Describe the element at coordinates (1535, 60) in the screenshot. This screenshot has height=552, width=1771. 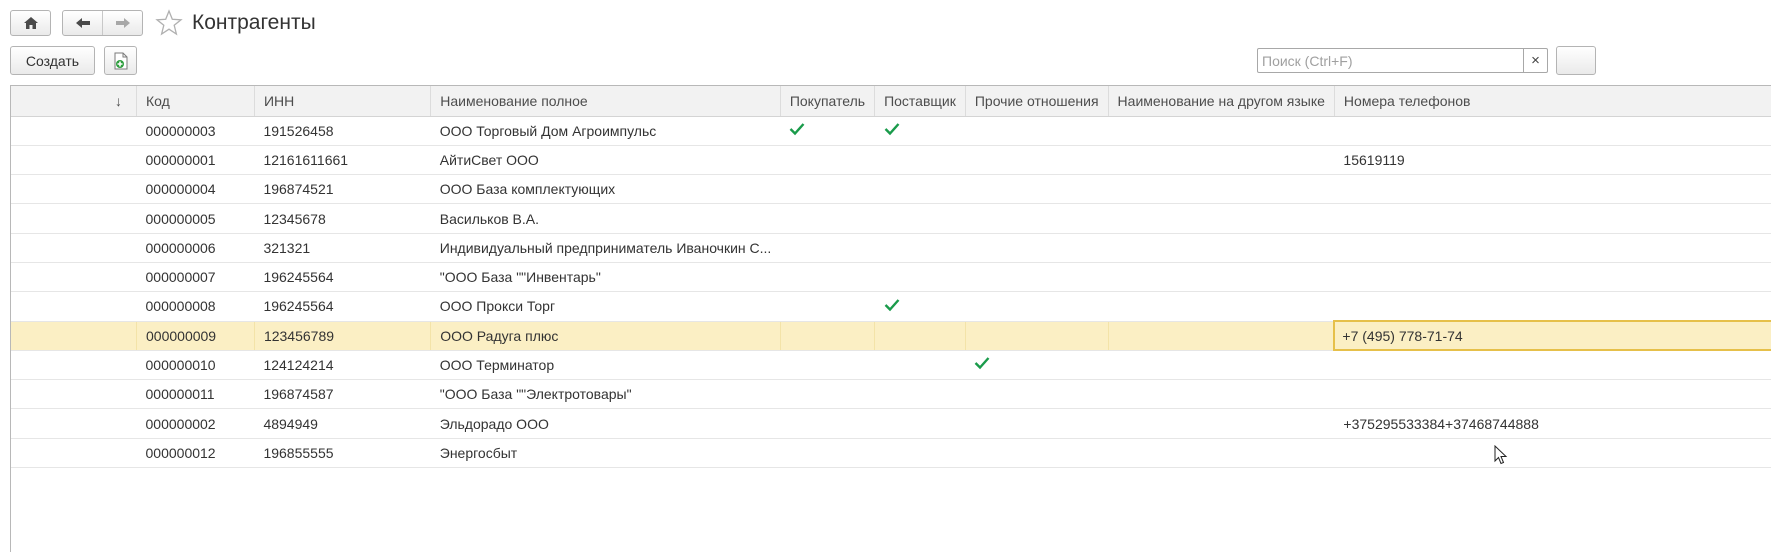
I see `search-clear-button: ×` at that location.